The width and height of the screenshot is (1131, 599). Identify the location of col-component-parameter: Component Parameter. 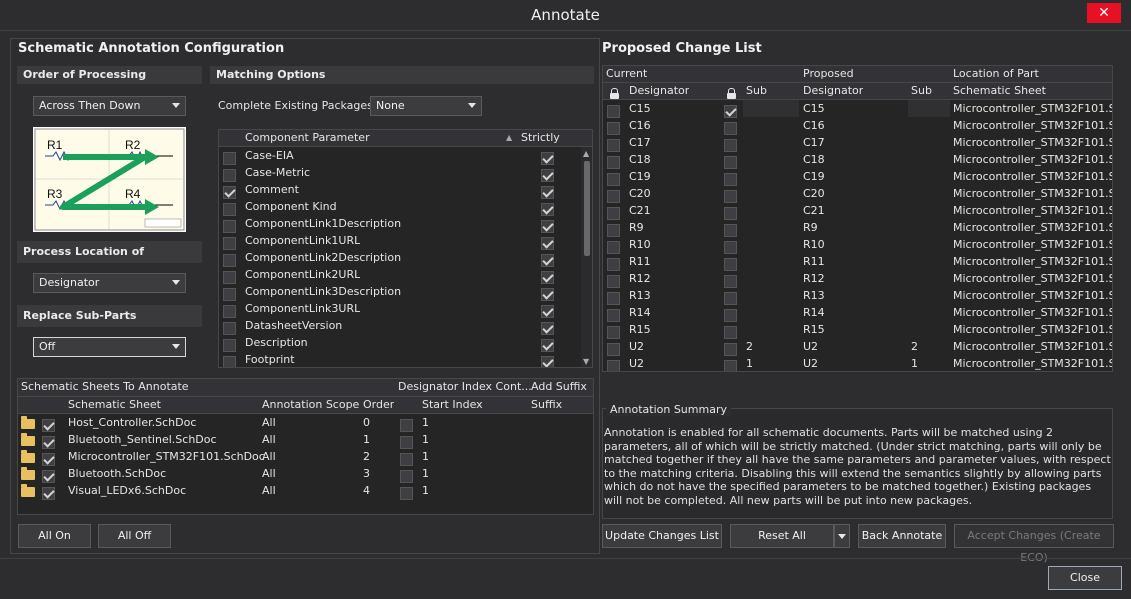
(307, 138).